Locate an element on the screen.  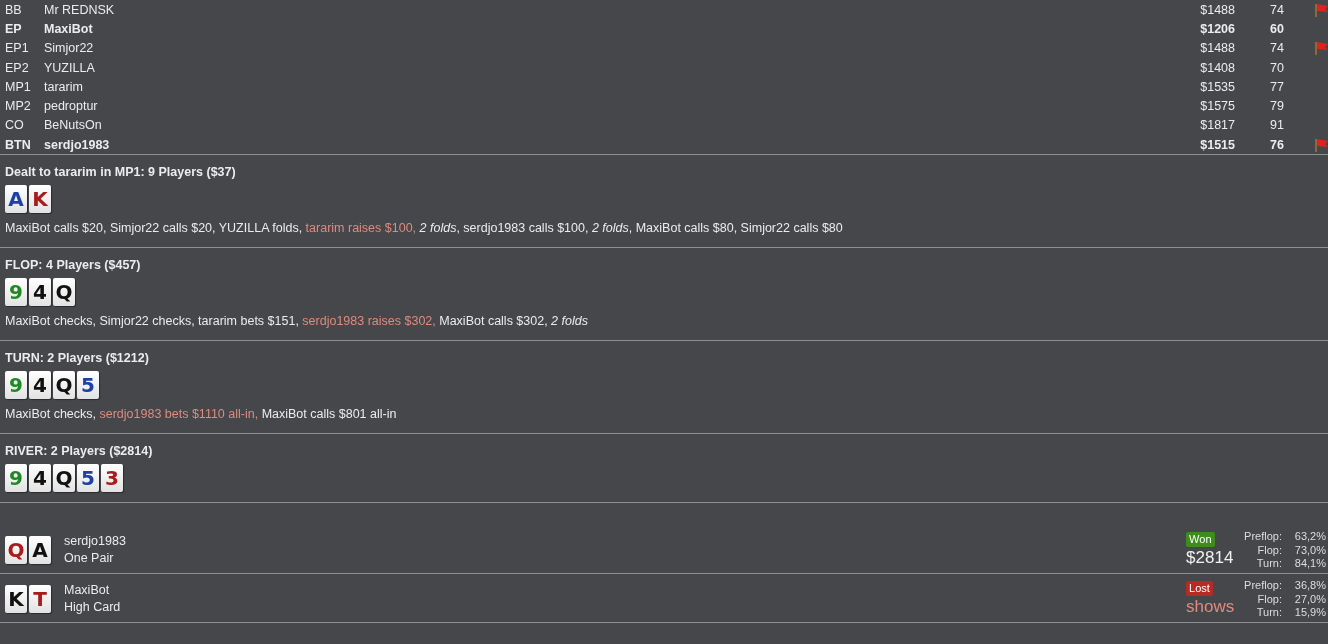
equity-value: 15,9% is located at coordinates (1309, 613).